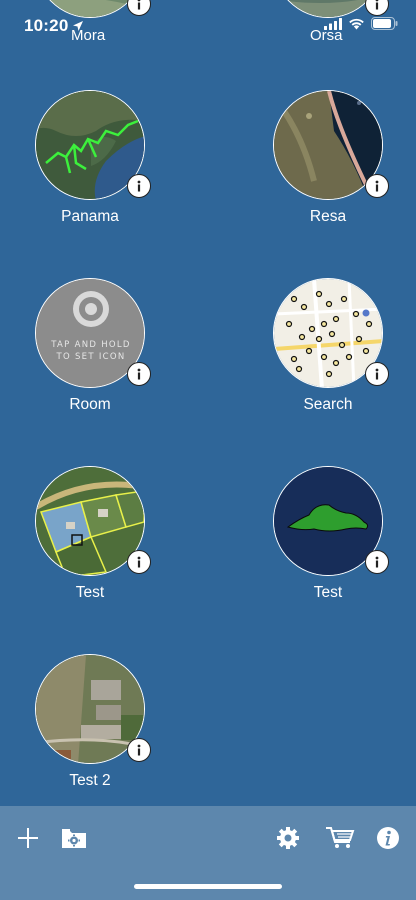 The width and height of the screenshot is (416, 900). What do you see at coordinates (208, 27) in the screenshot?
I see `status-bar: 10:20` at bounding box center [208, 27].